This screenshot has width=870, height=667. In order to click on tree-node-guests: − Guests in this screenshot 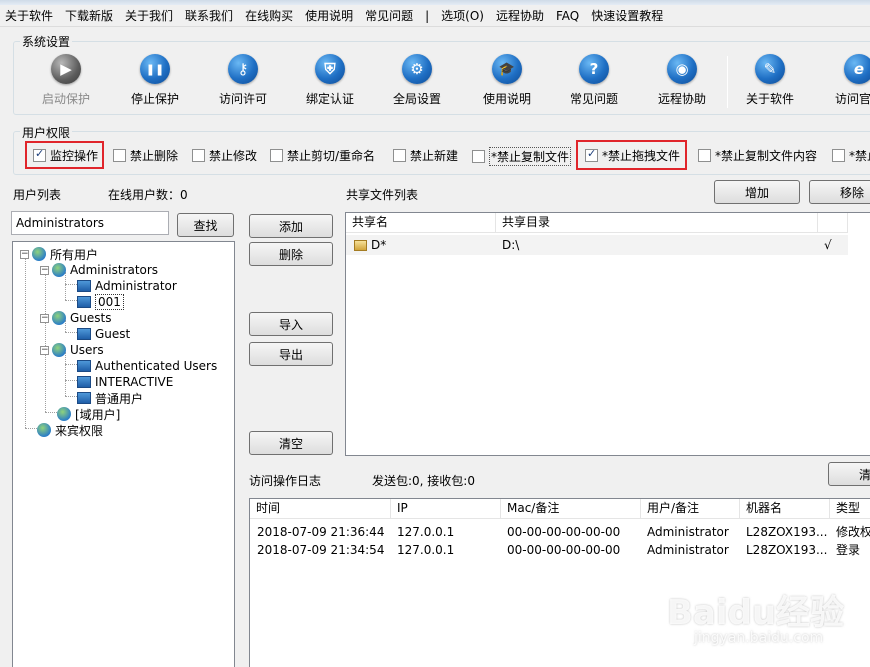, I will do `click(76, 318)`.